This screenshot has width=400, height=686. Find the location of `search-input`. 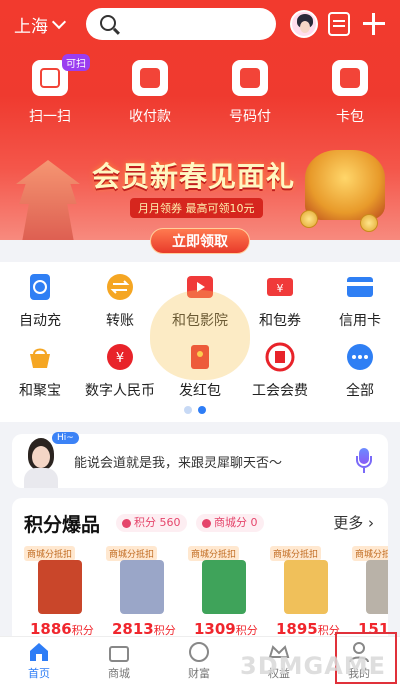

search-input is located at coordinates (181, 24).